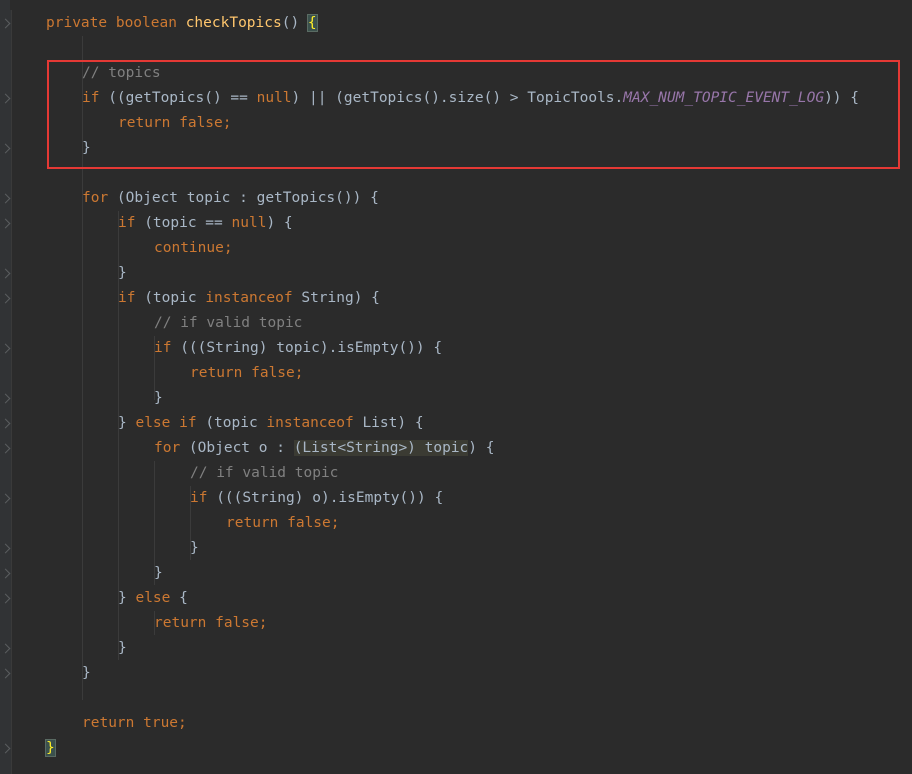 The image size is (912, 774). Describe the element at coordinates (188, 223) in the screenshot. I see `code-token: (topic ==` at that location.